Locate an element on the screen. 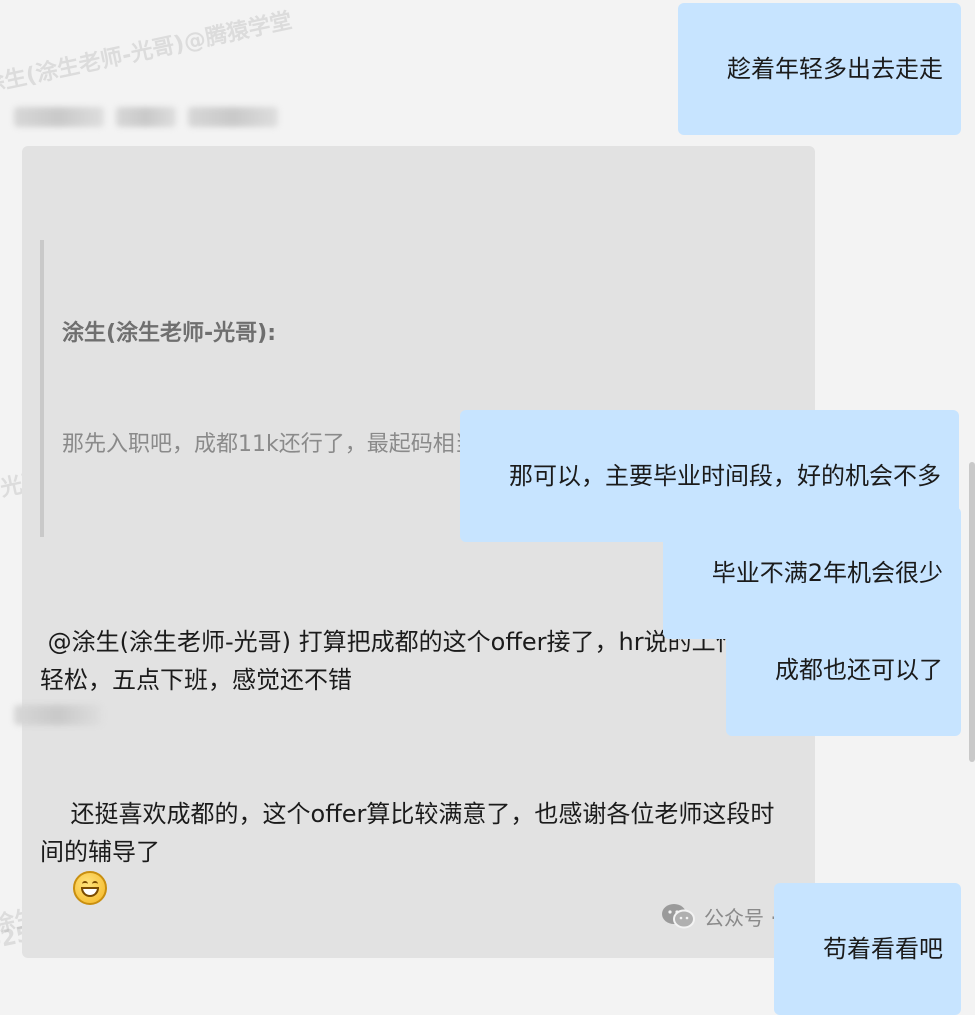  scrollbar is located at coordinates (972, 612).